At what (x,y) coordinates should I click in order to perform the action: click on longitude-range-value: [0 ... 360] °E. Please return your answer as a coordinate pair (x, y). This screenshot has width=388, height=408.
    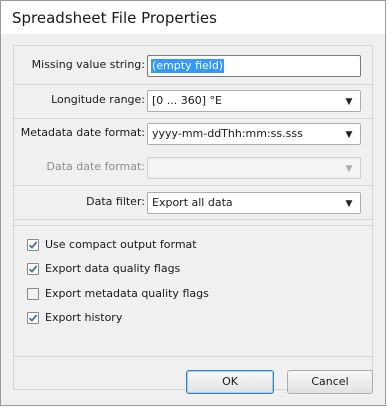
    Looking at the image, I should click on (187, 100).